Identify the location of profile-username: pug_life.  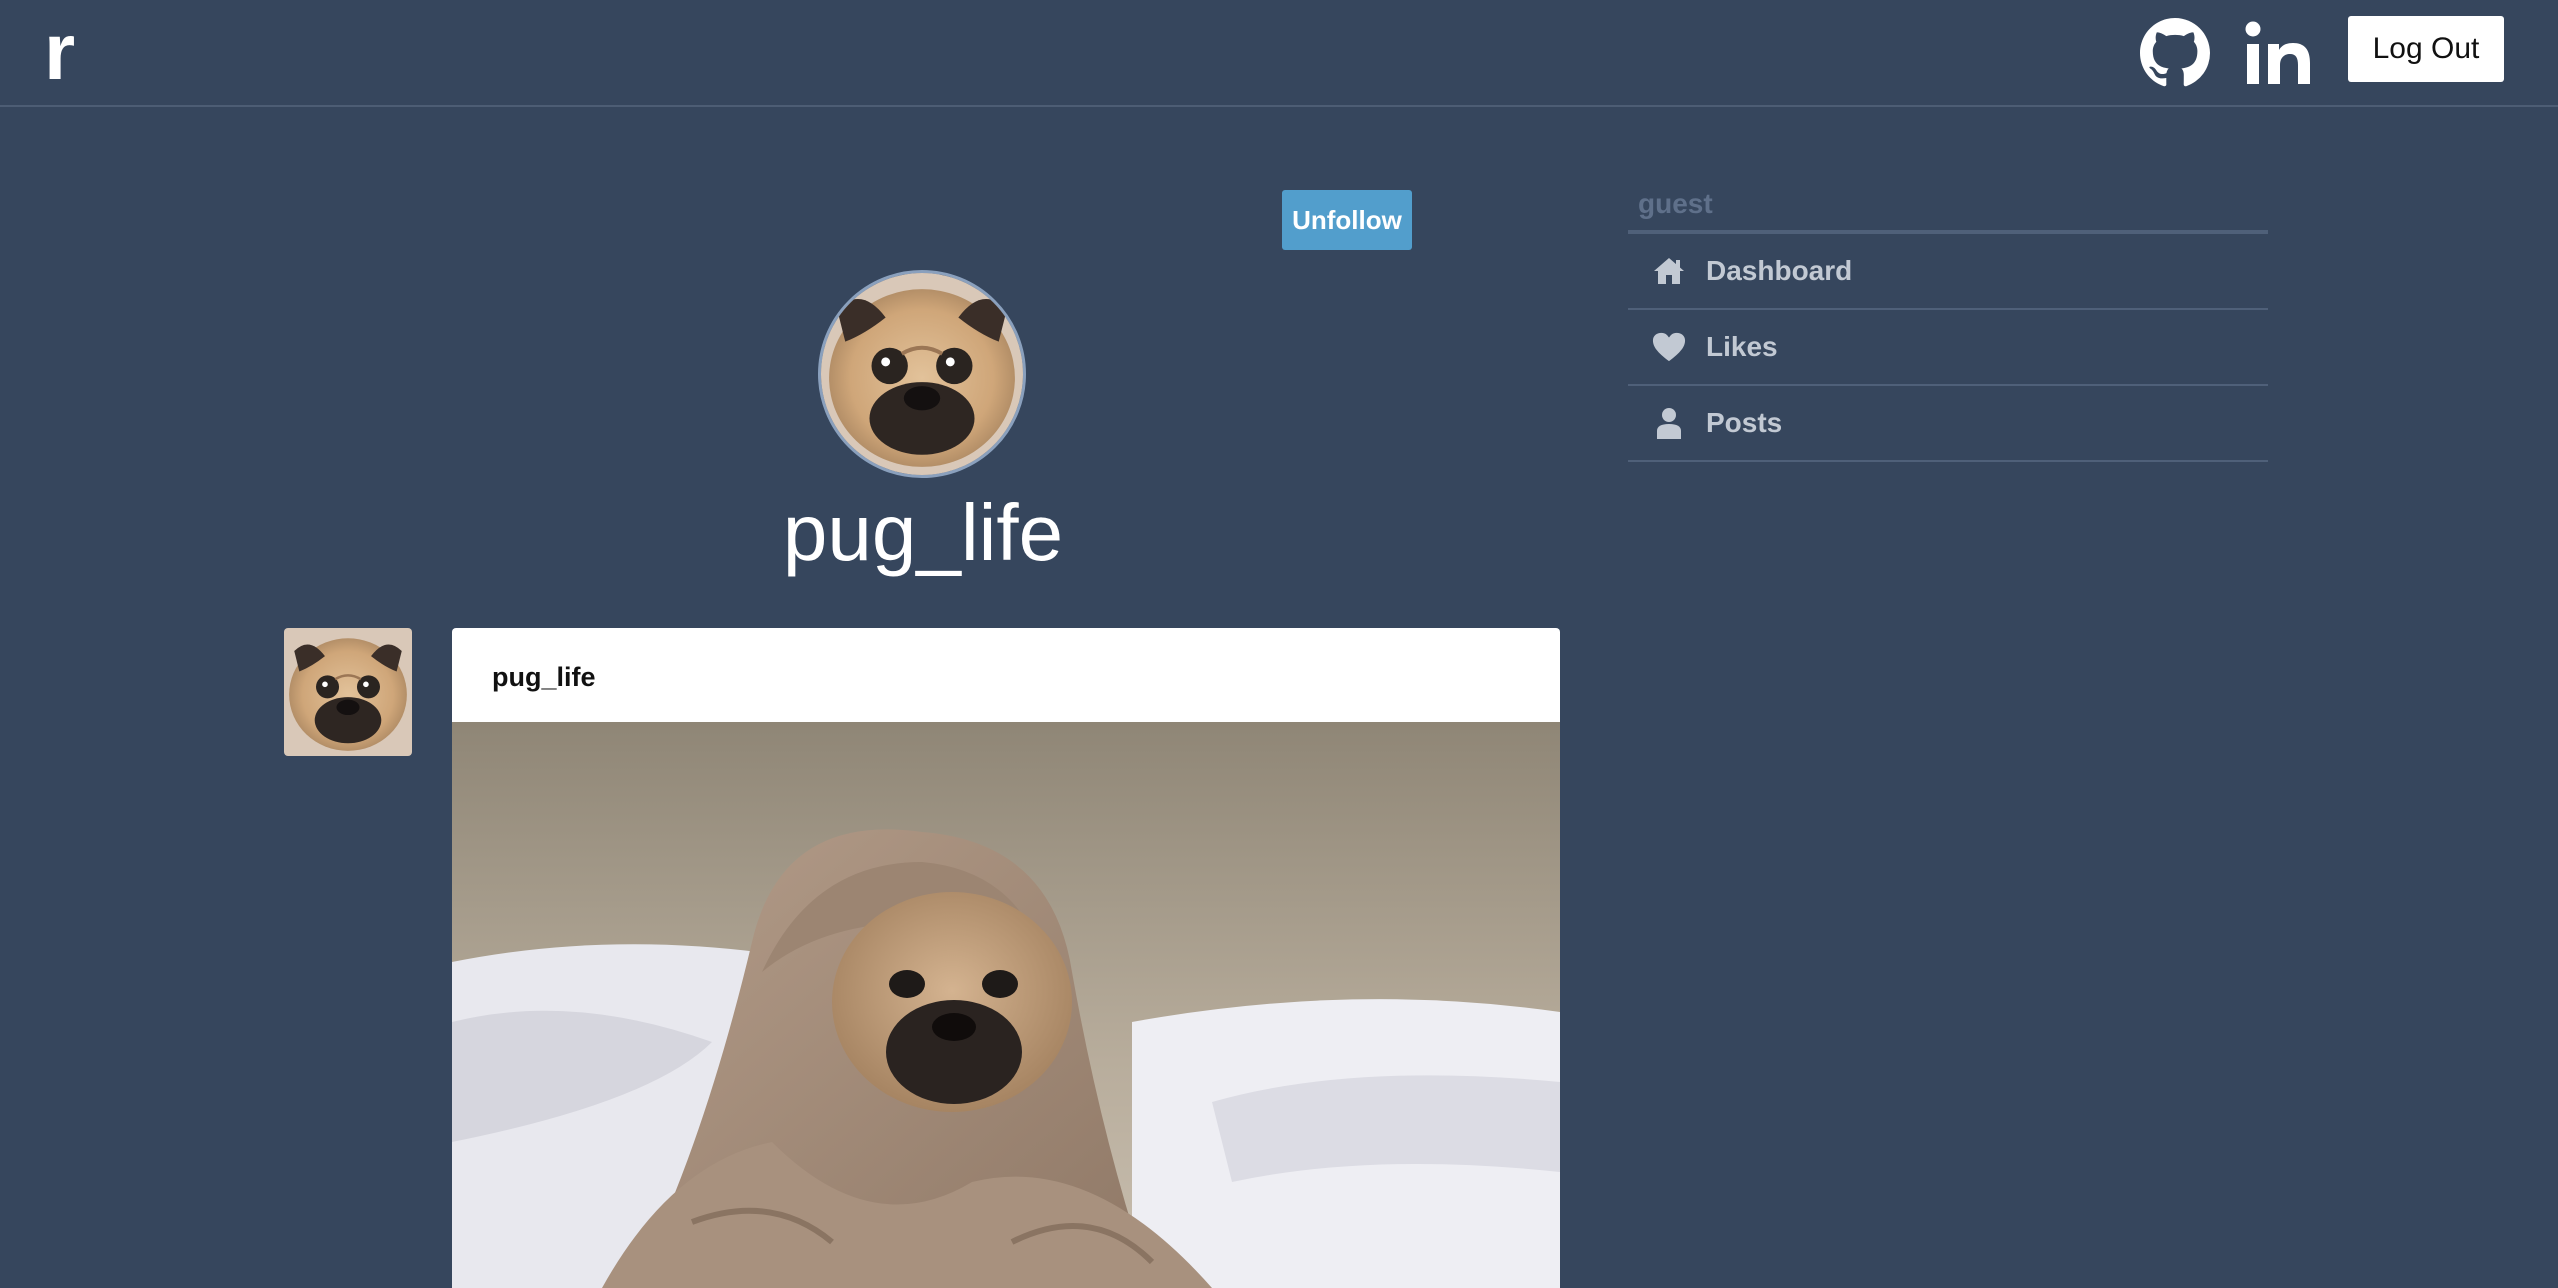
(923, 532).